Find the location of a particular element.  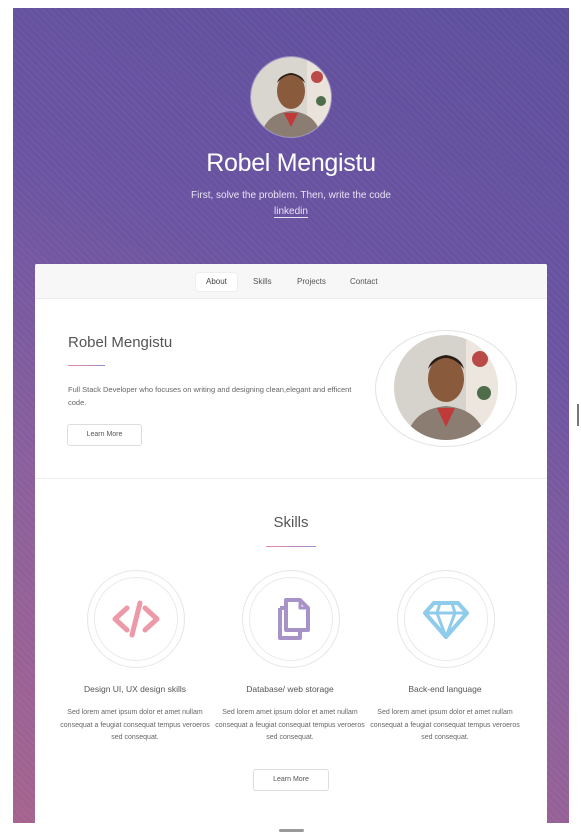

hero-name: Robel Mengistu is located at coordinates (291, 163).